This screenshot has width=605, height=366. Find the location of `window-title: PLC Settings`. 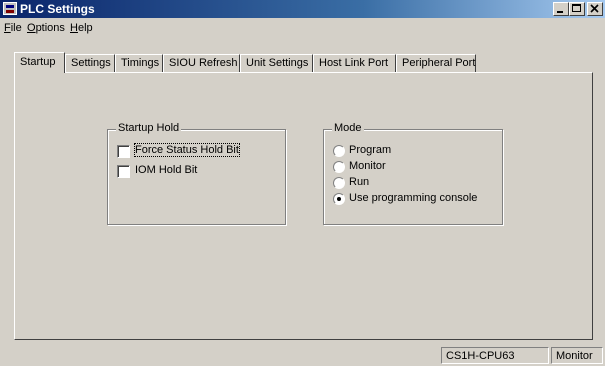

window-title: PLC Settings is located at coordinates (57, 9).